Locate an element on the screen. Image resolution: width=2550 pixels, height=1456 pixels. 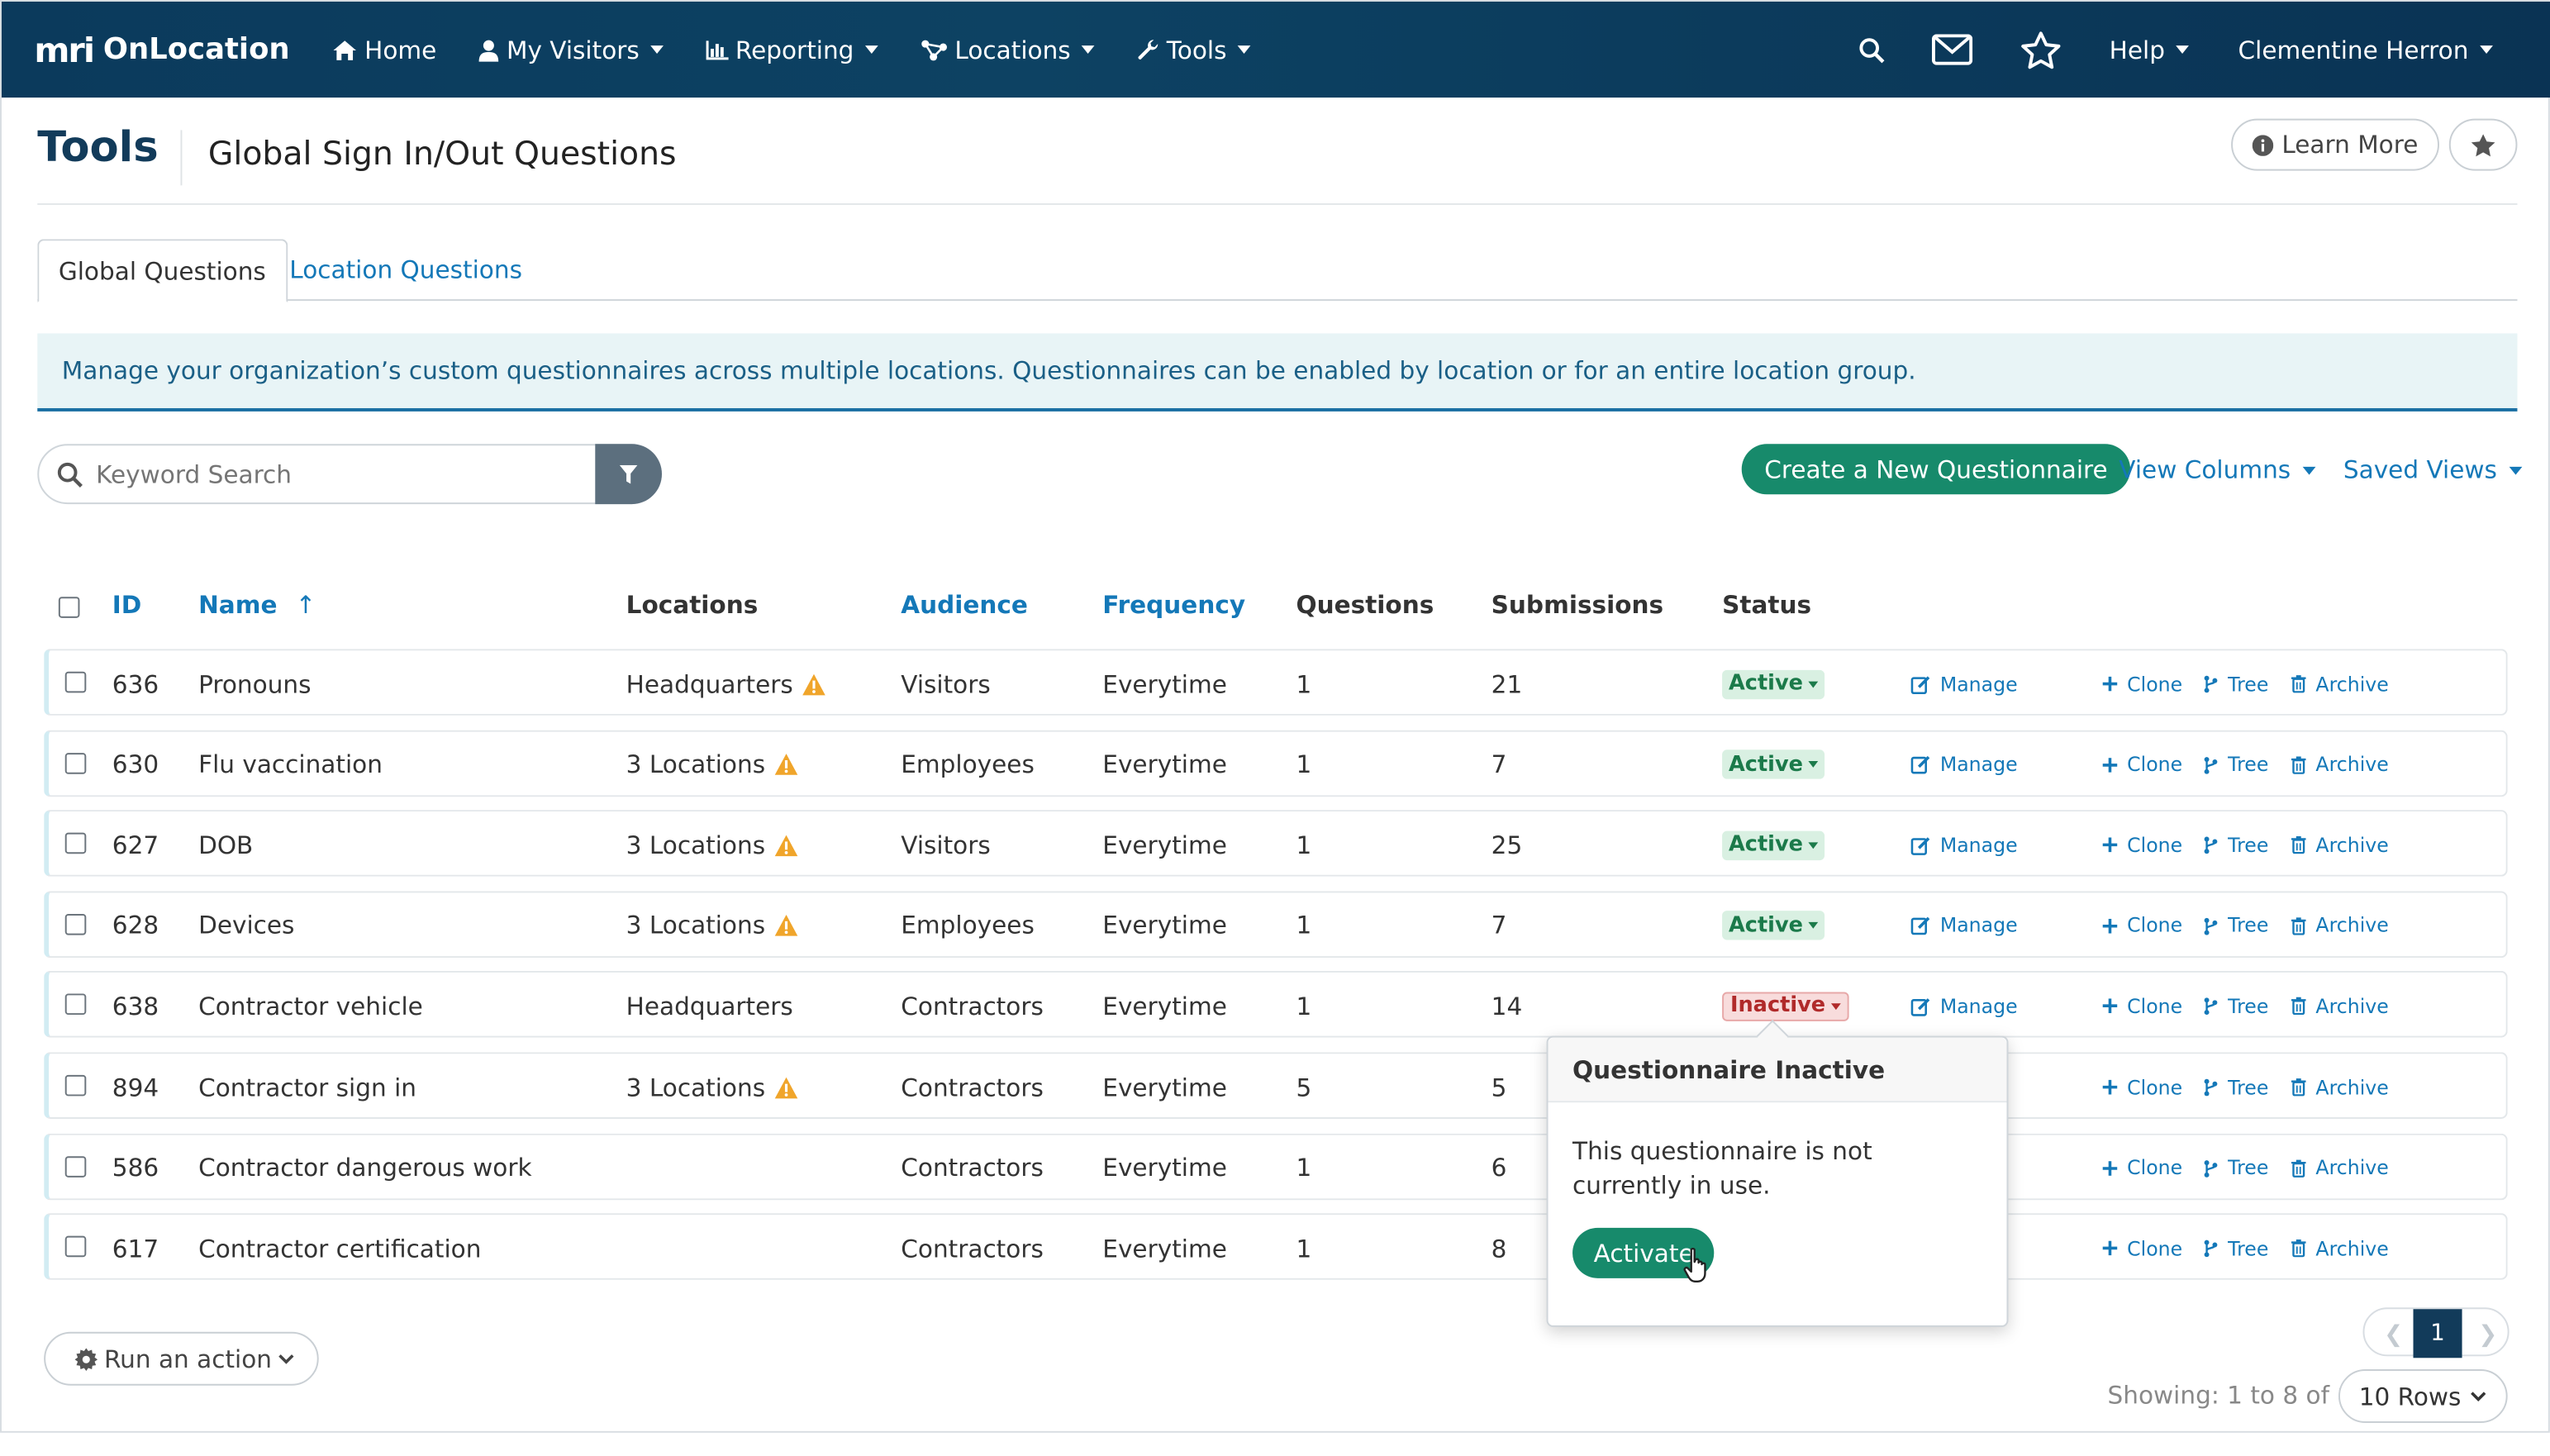
tab-global-questions: Global Questions is located at coordinates (162, 271).